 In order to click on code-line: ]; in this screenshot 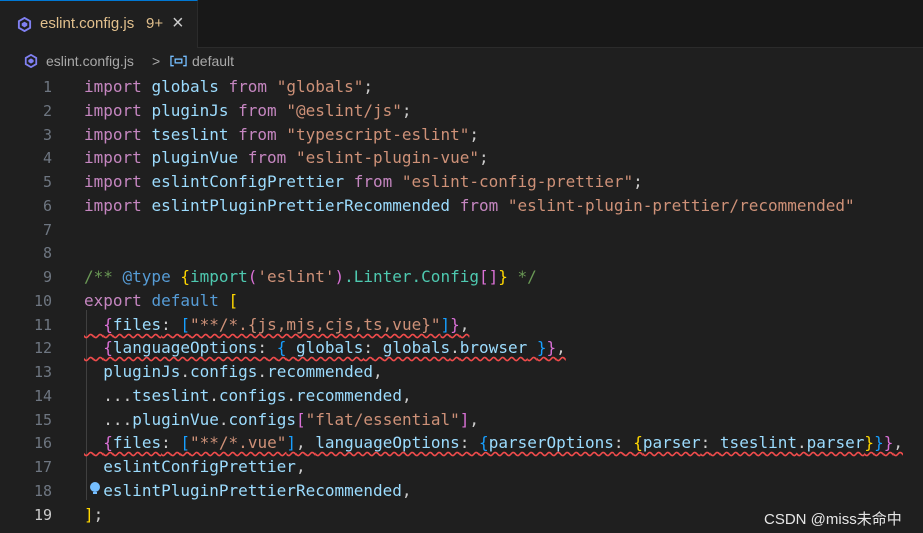, I will do `click(93, 515)`.